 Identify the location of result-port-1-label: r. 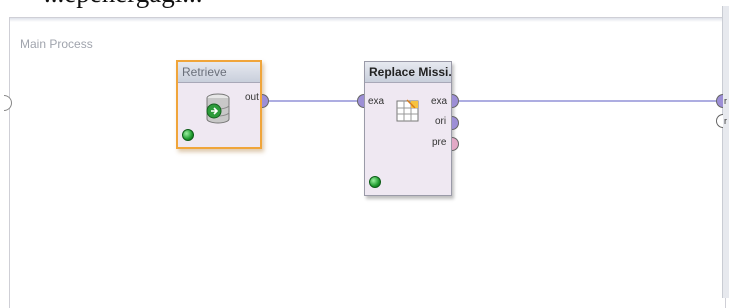
(725, 101).